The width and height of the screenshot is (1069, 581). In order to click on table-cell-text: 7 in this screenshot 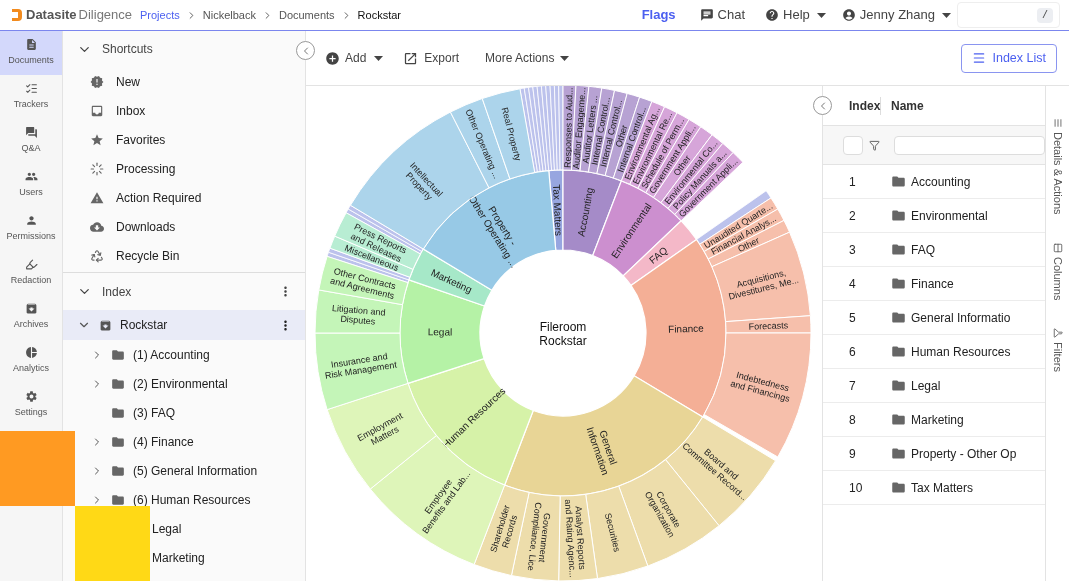, I will do `click(852, 386)`.